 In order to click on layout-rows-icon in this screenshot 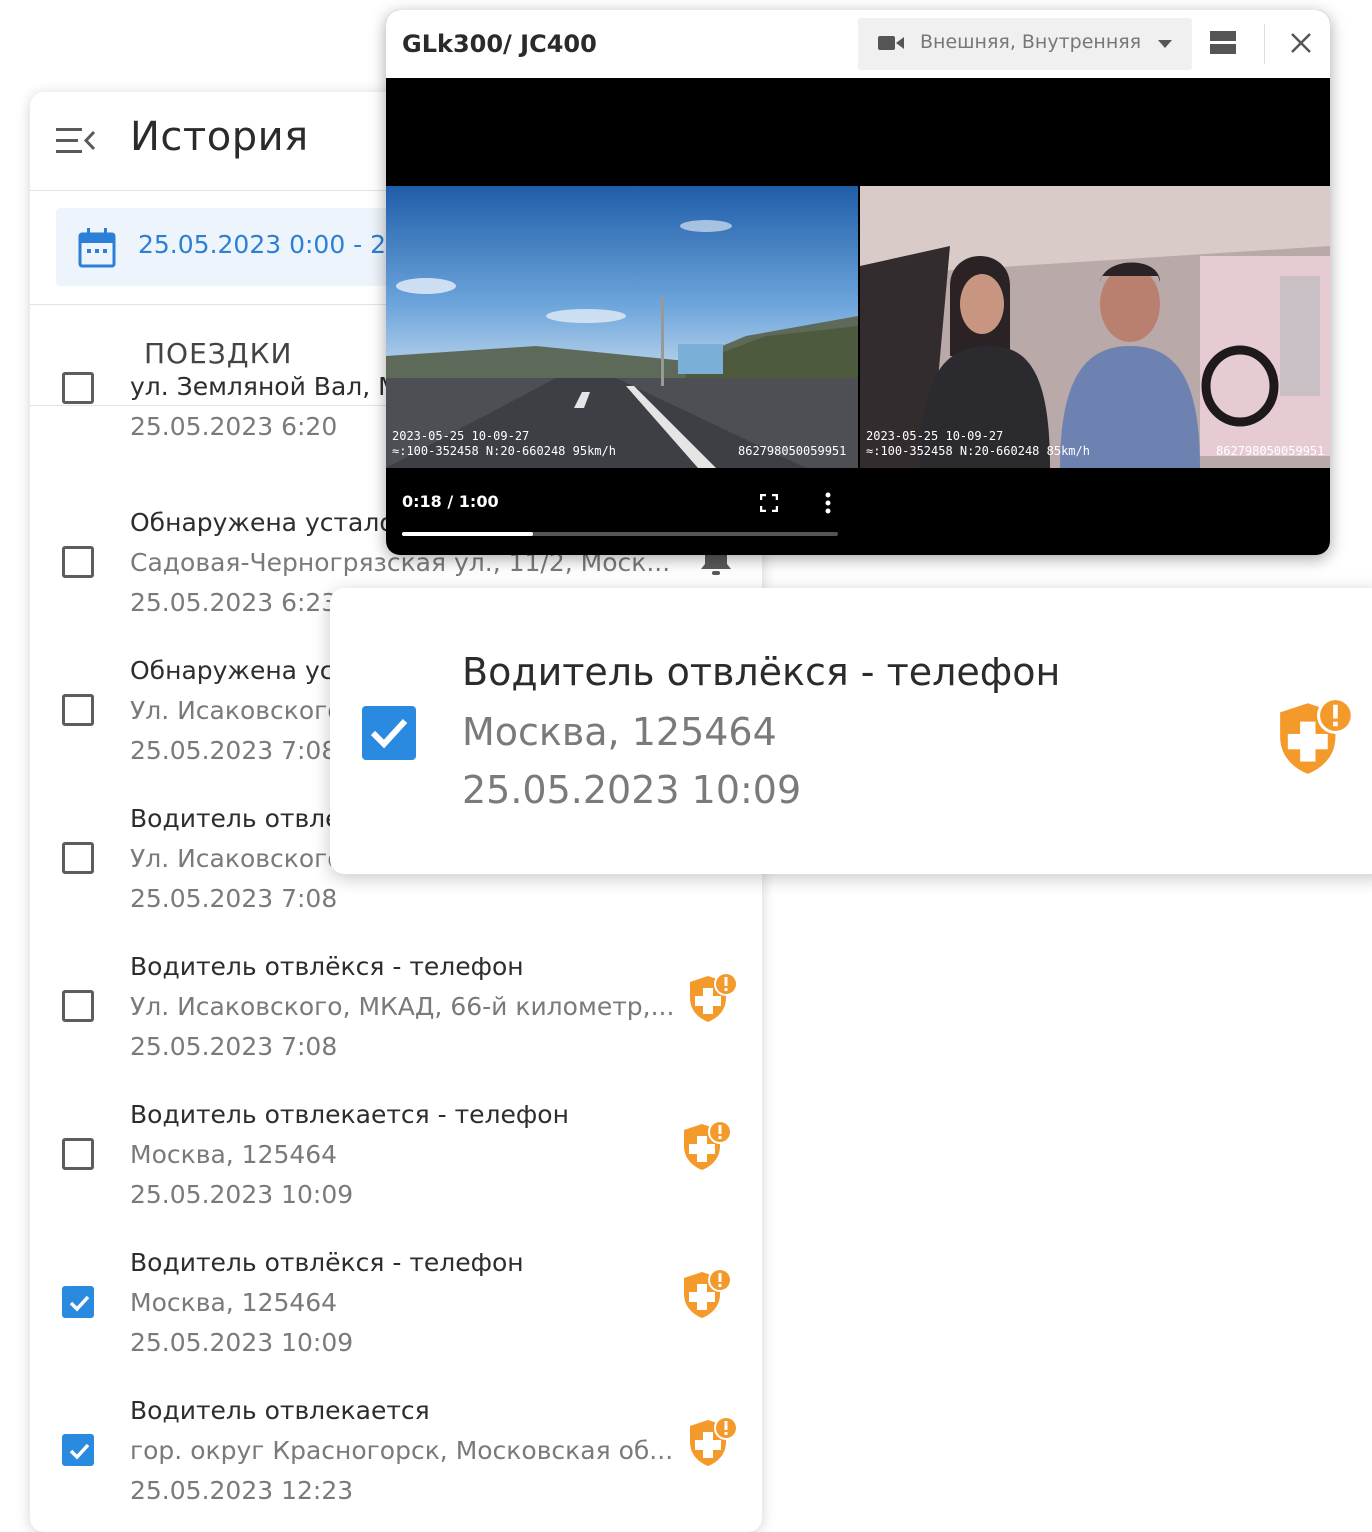, I will do `click(1223, 43)`.